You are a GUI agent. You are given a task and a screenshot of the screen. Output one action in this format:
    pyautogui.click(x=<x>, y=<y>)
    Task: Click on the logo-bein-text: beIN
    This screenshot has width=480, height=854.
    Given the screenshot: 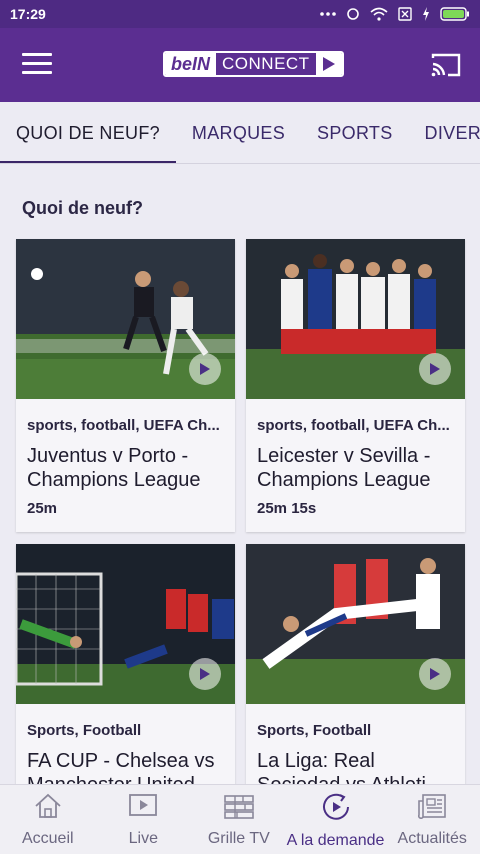 What is the action you would take?
    pyautogui.click(x=191, y=64)
    